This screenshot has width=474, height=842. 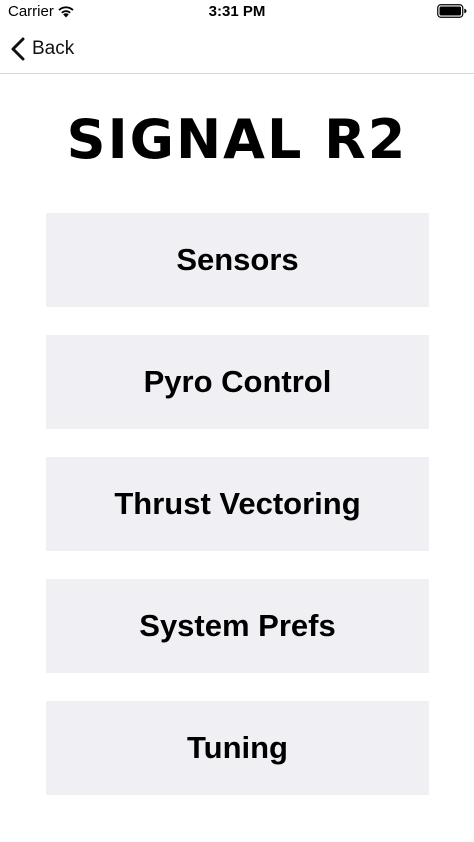 I want to click on system-prefs-button: System Prefs, so click(x=237, y=626).